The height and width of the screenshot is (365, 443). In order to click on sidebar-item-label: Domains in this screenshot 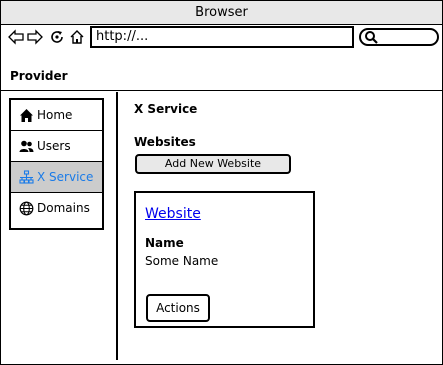, I will do `click(63, 208)`.